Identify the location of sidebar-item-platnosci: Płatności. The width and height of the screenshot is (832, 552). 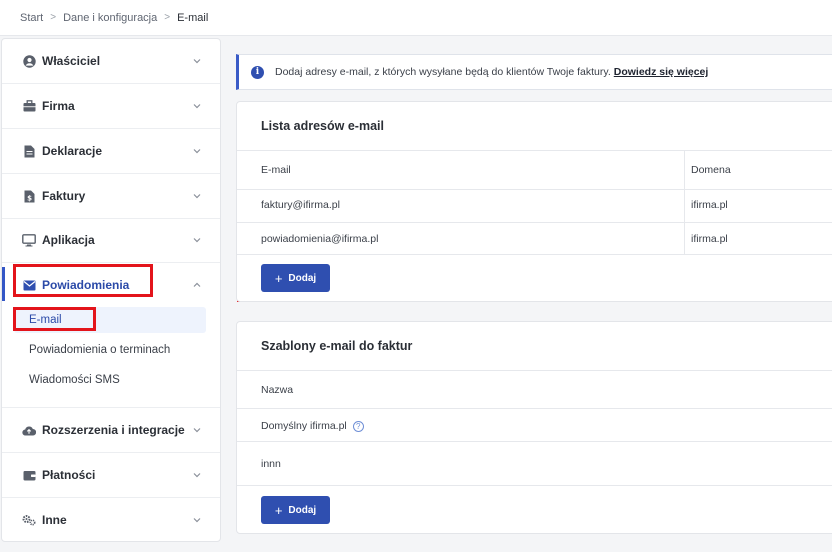
(111, 475).